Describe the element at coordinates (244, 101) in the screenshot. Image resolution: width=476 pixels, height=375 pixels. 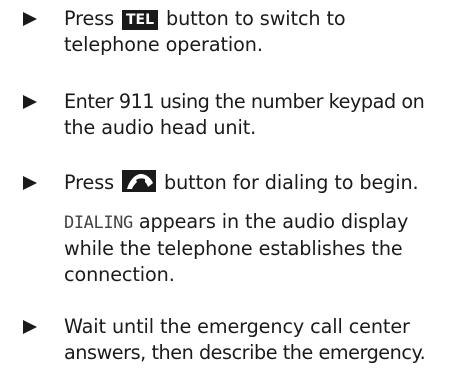
I see `step-line: Enter 911 using the number keypad on` at that location.